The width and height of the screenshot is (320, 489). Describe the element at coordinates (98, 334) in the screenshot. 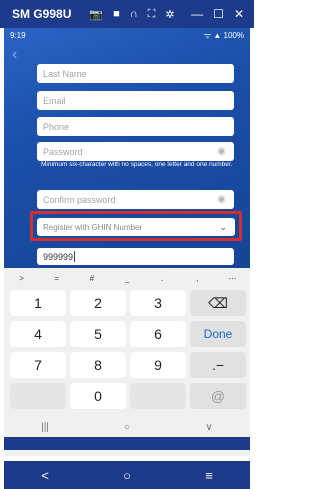

I see `key-5: 5` at that location.